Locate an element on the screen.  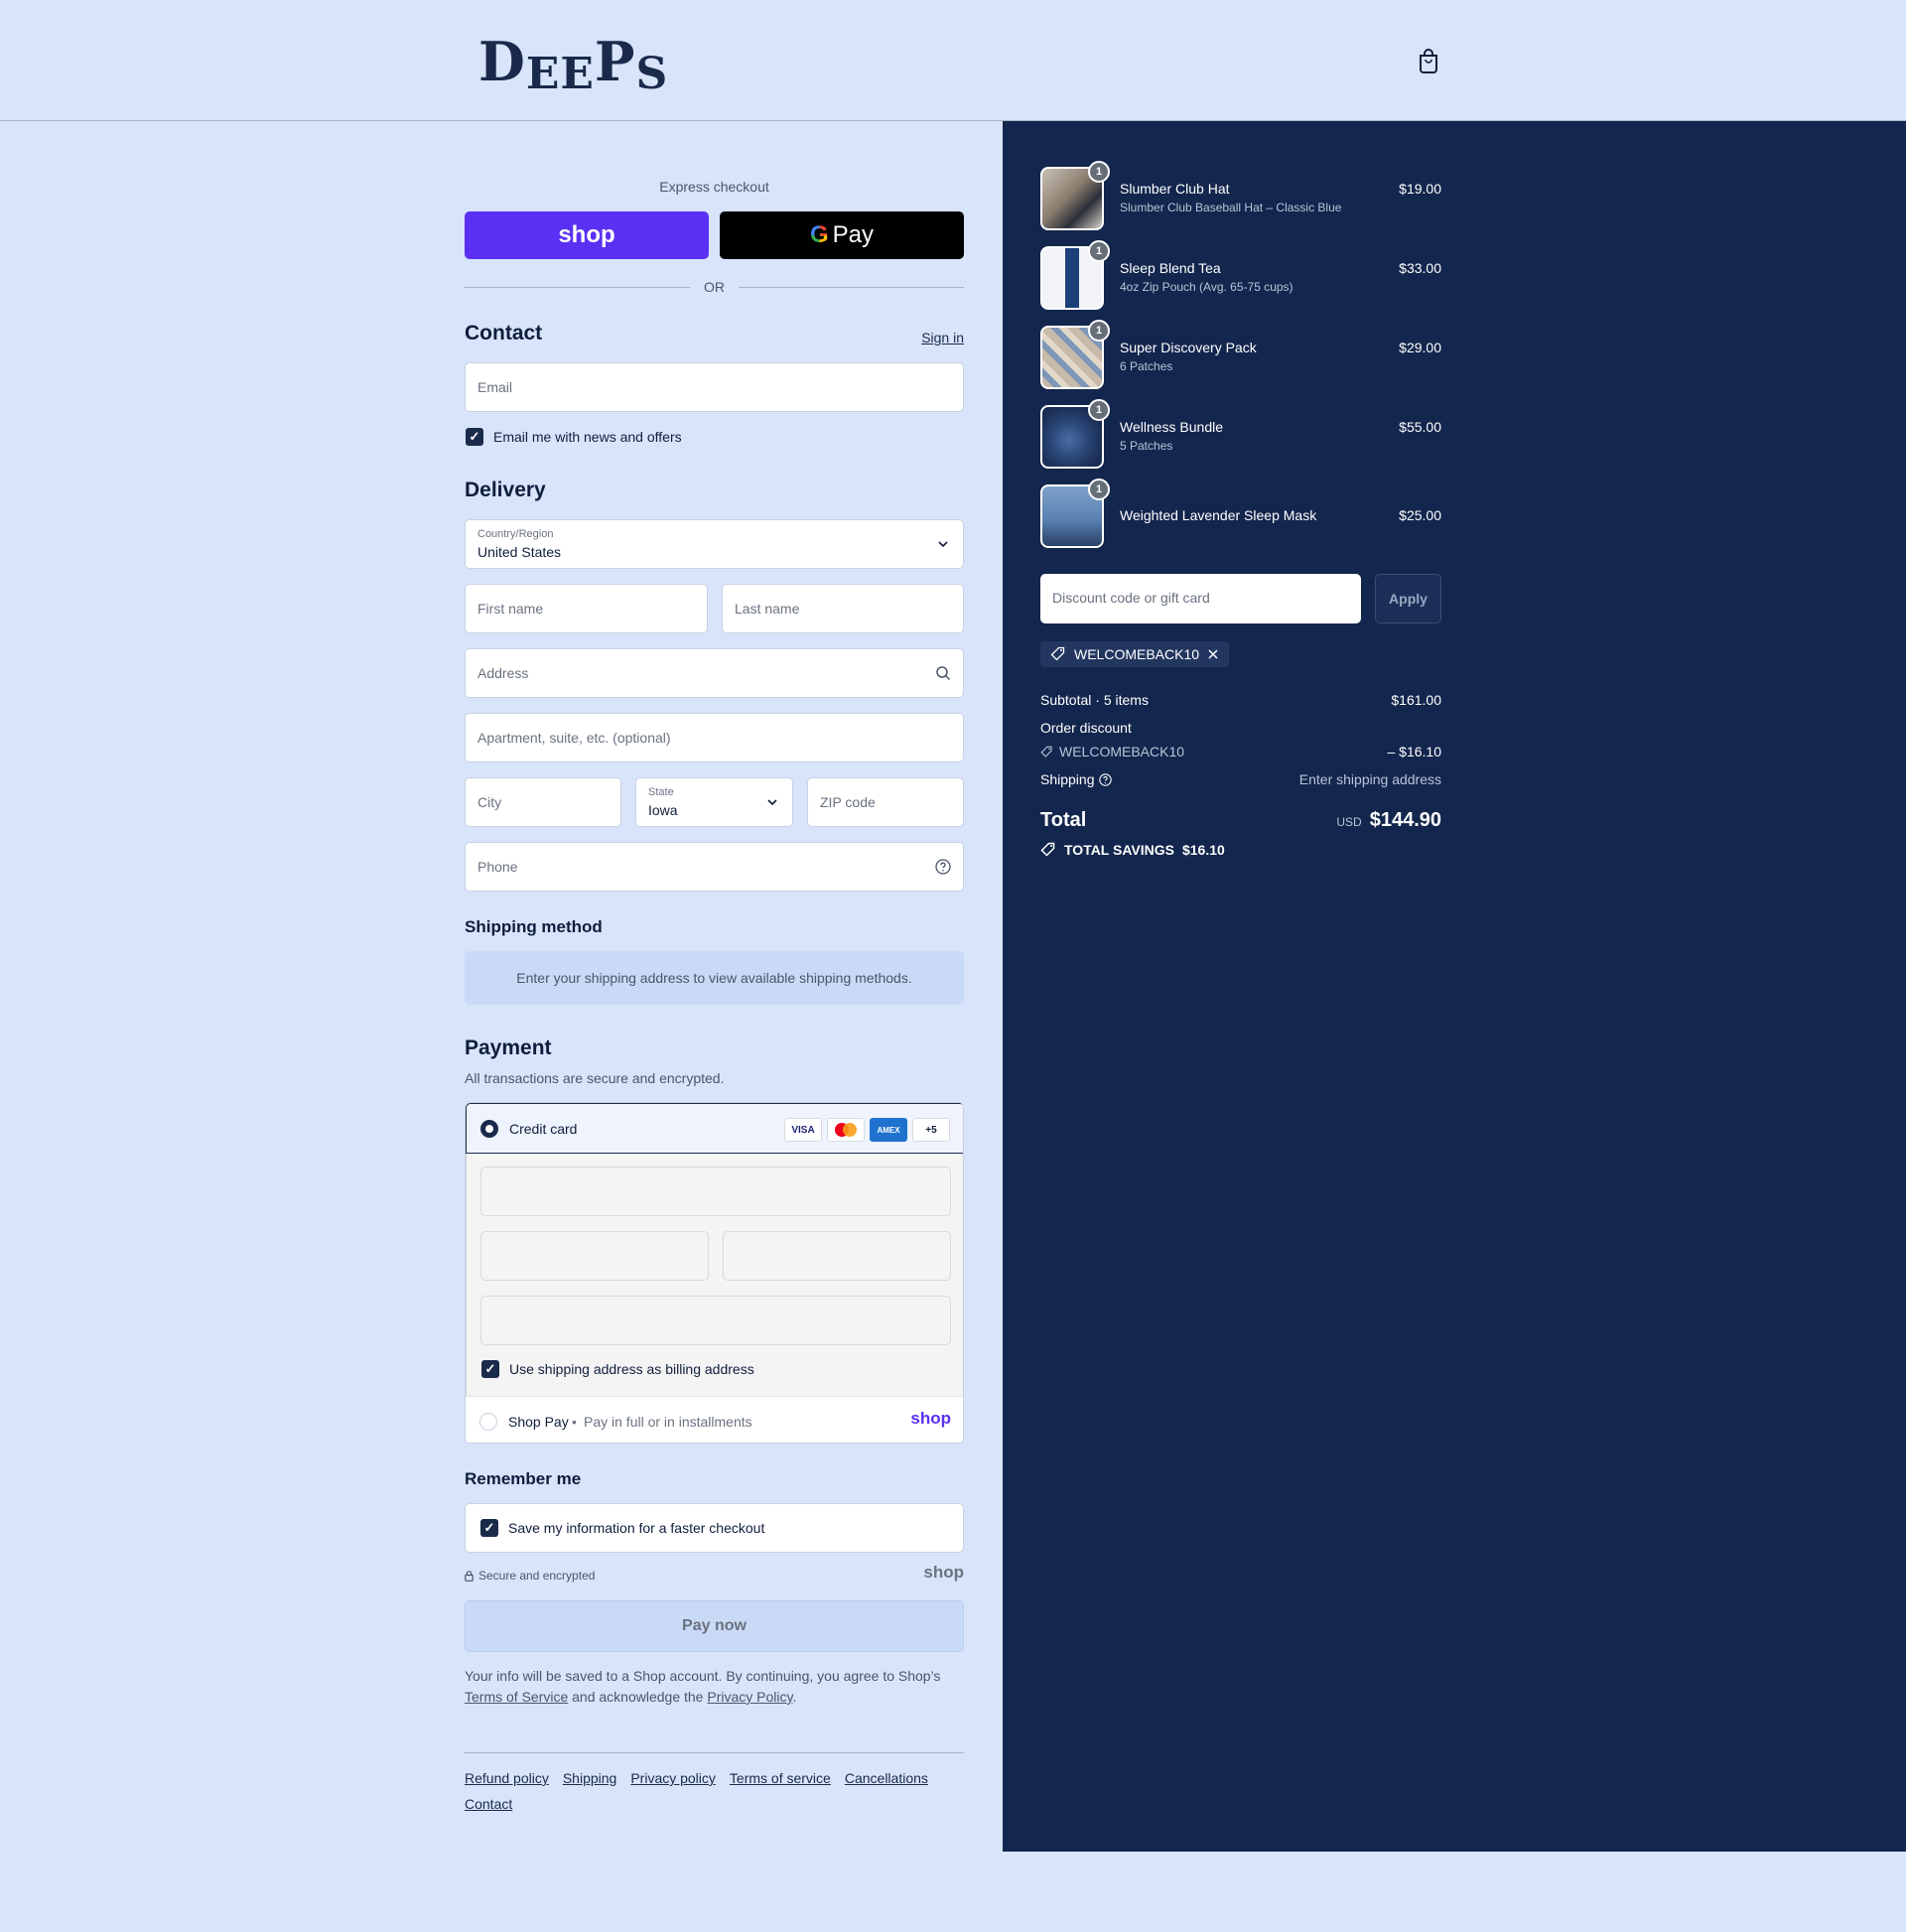
email-placeholder: Email is located at coordinates (495, 387).